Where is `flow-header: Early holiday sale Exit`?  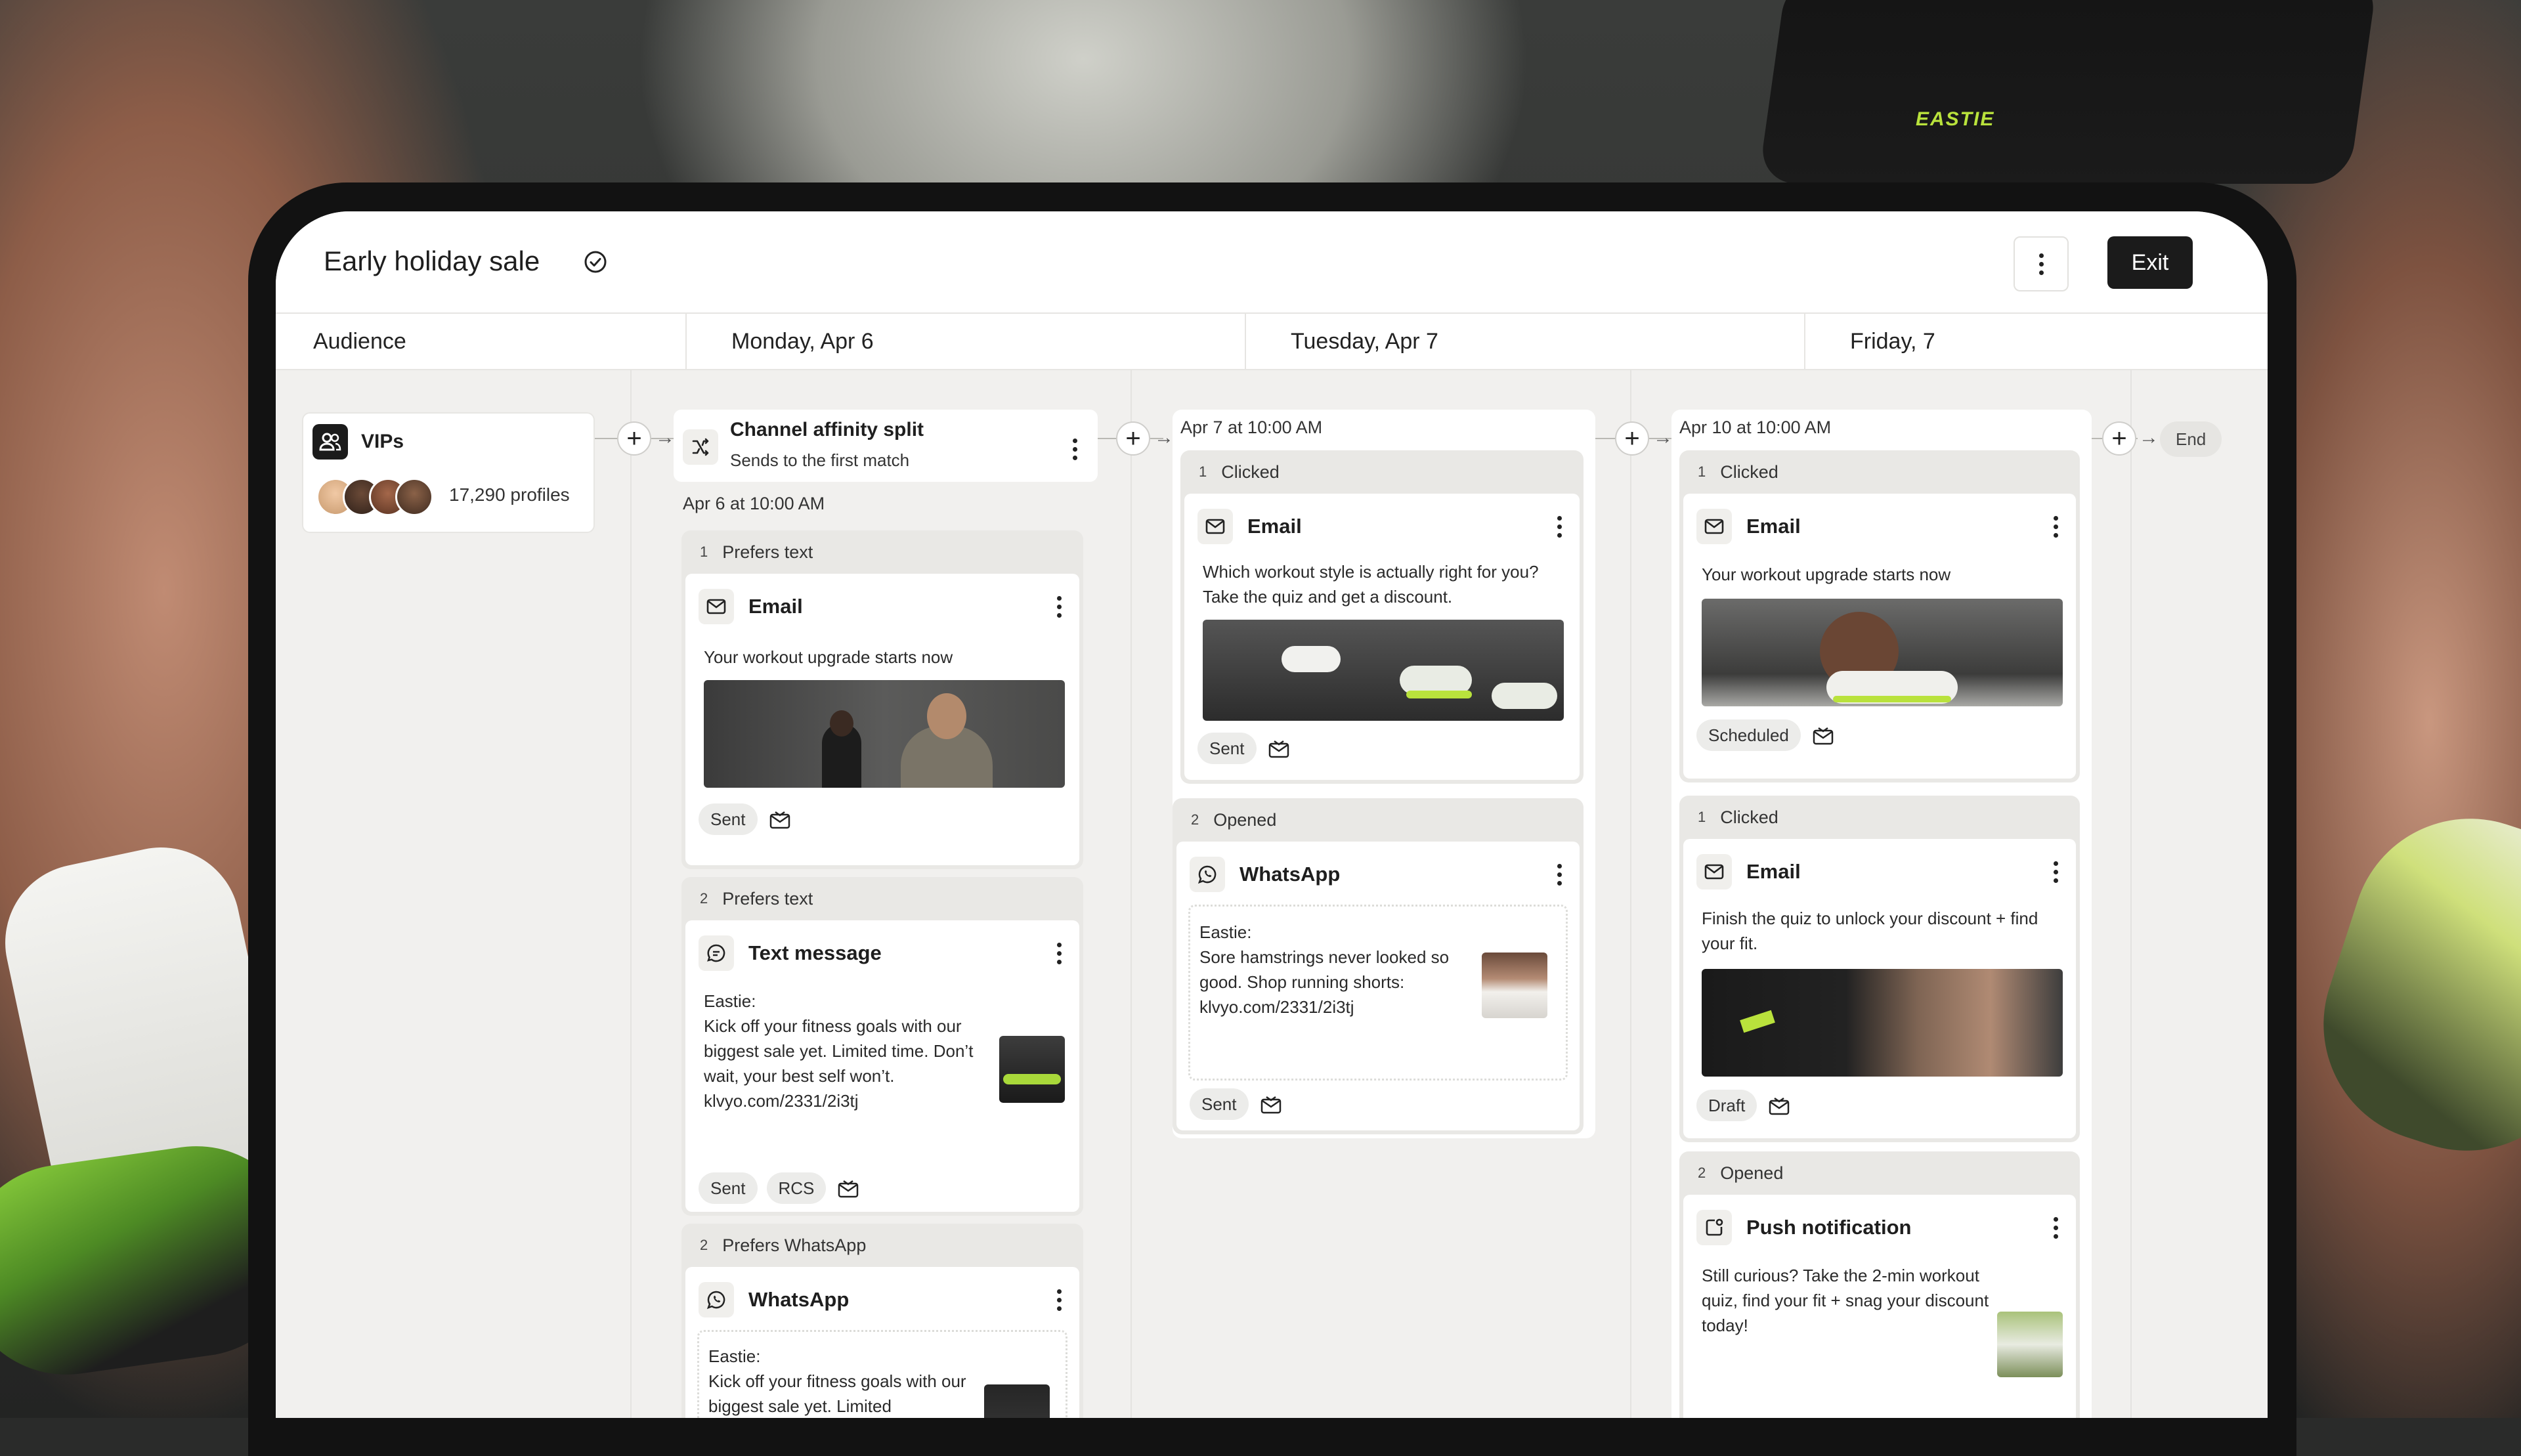
flow-header: Early holiday sale Exit is located at coordinates (1272, 262).